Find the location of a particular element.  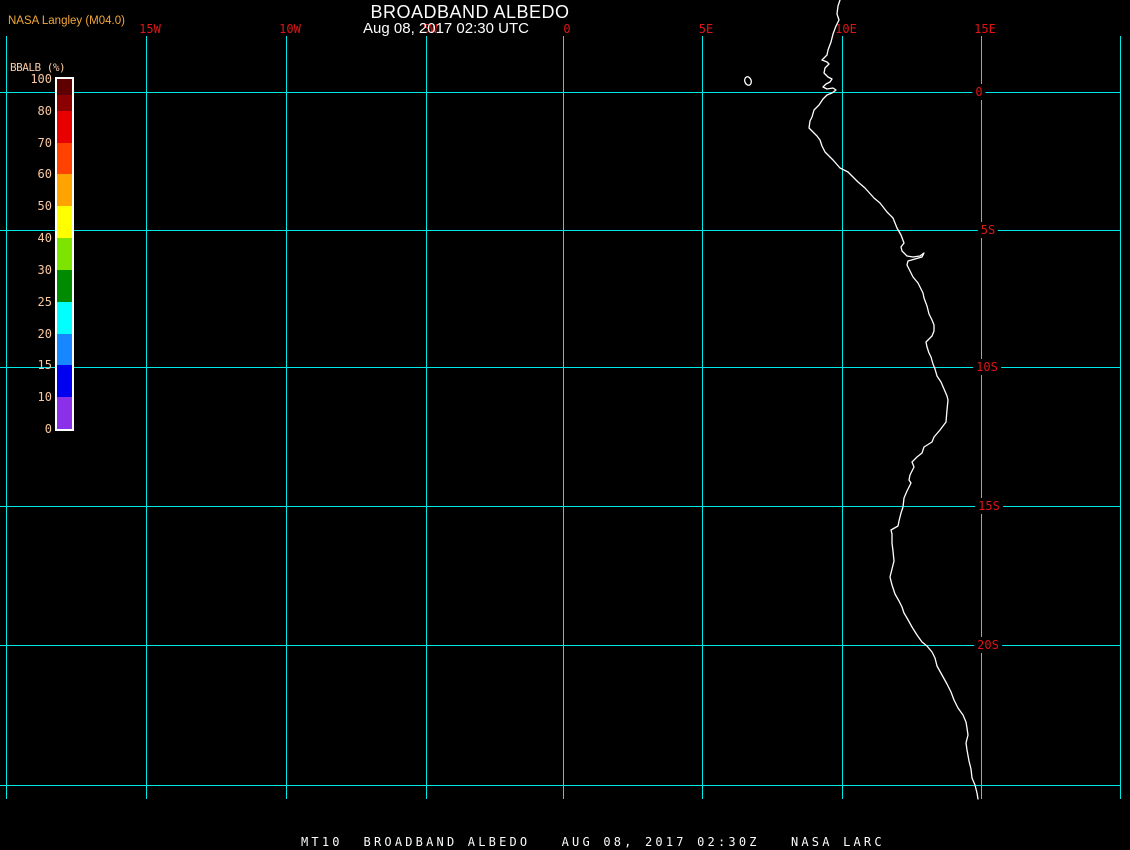

latitude-label: 5S is located at coordinates (988, 230).